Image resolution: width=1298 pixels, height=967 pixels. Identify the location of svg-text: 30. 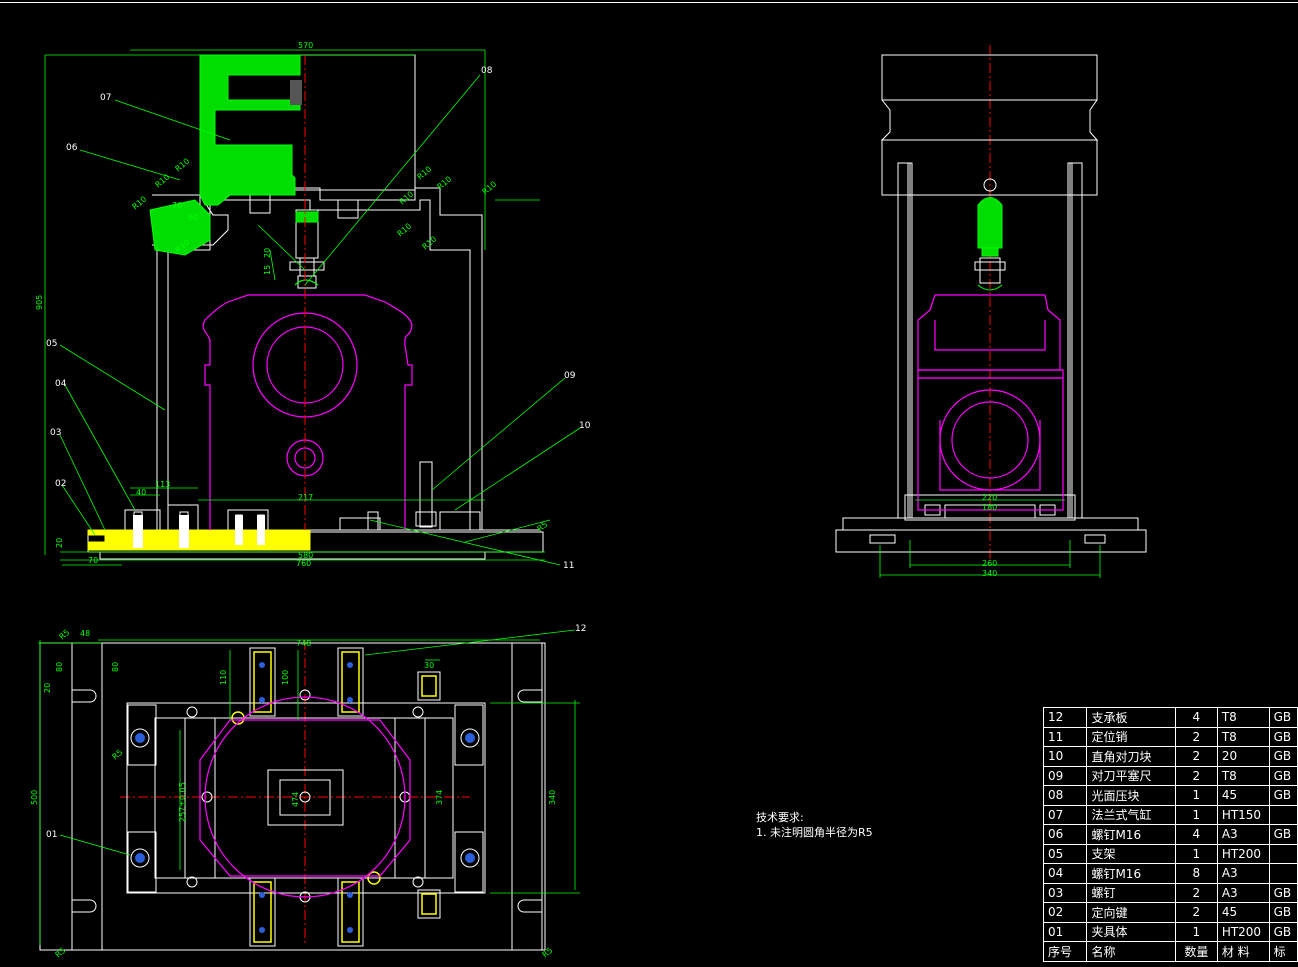
(429, 665).